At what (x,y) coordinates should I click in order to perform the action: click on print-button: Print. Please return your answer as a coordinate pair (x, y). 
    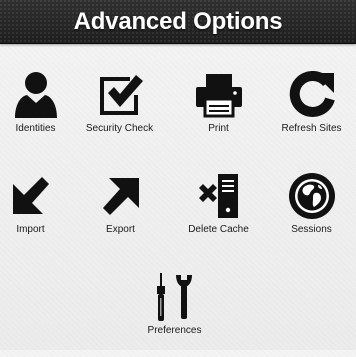
    Looking at the image, I should click on (218, 112).